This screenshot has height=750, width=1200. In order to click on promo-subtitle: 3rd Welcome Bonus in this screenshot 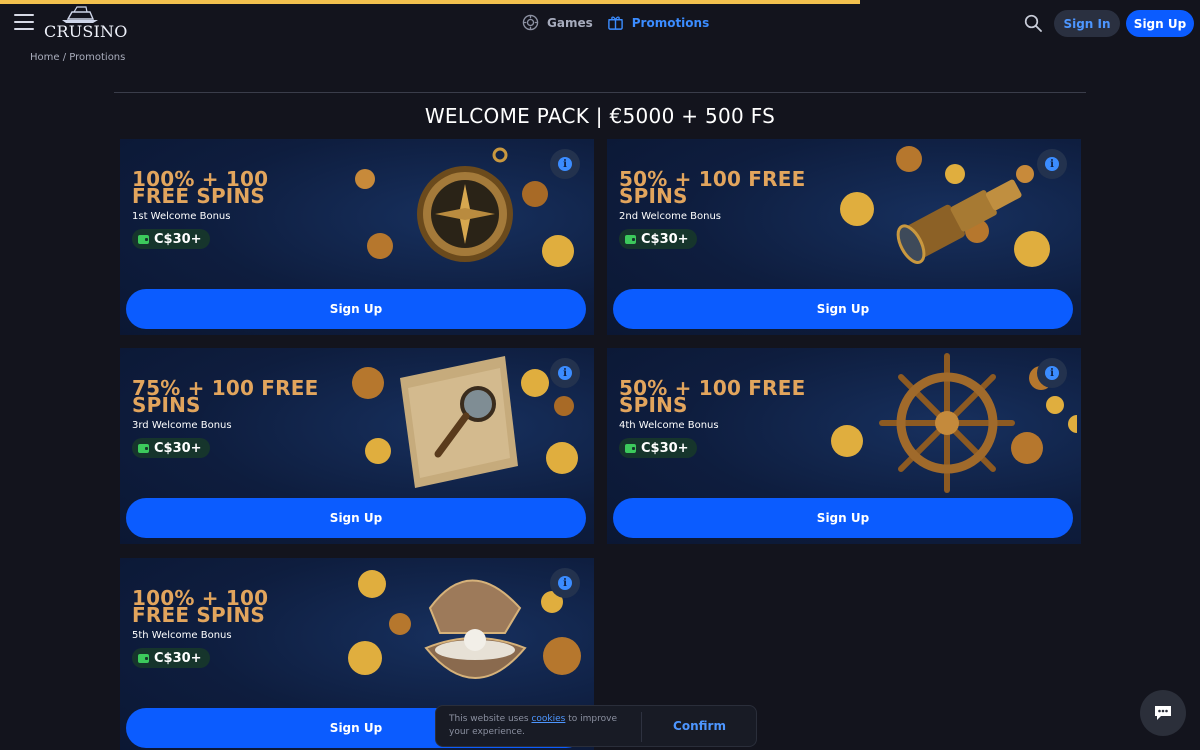, I will do `click(182, 425)`.